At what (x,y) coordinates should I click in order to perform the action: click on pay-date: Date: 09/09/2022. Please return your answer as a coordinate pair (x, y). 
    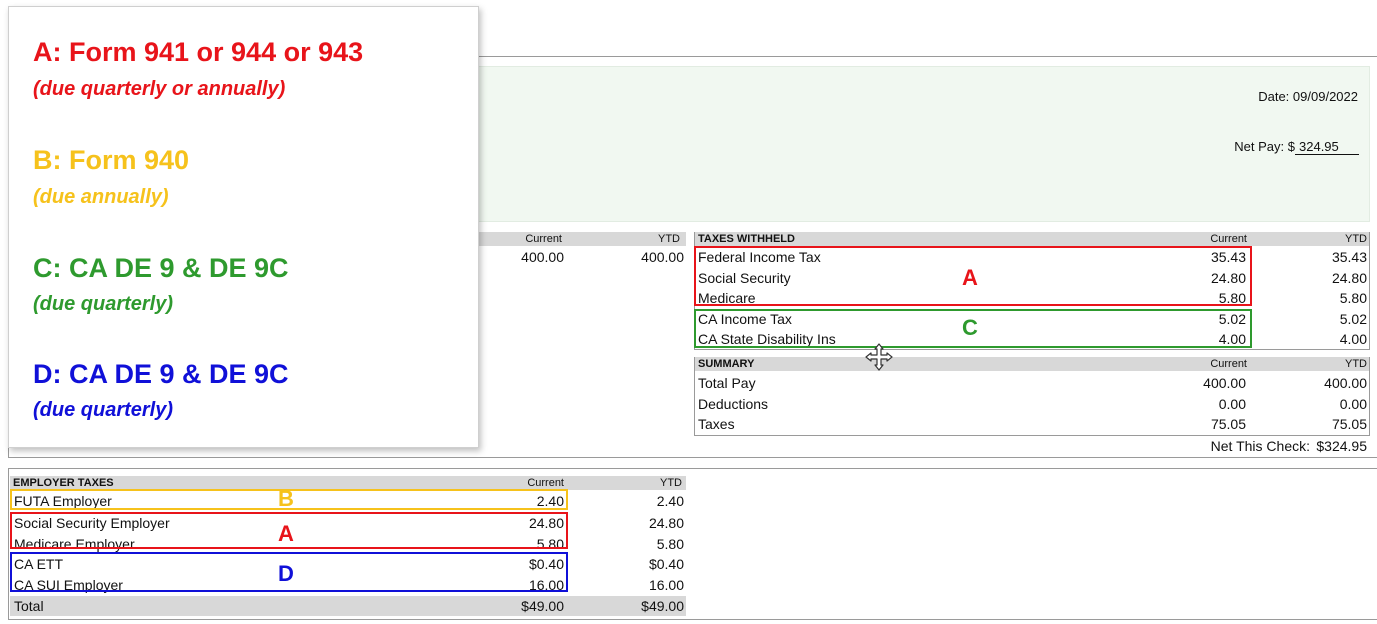
    Looking at the image, I should click on (1308, 96).